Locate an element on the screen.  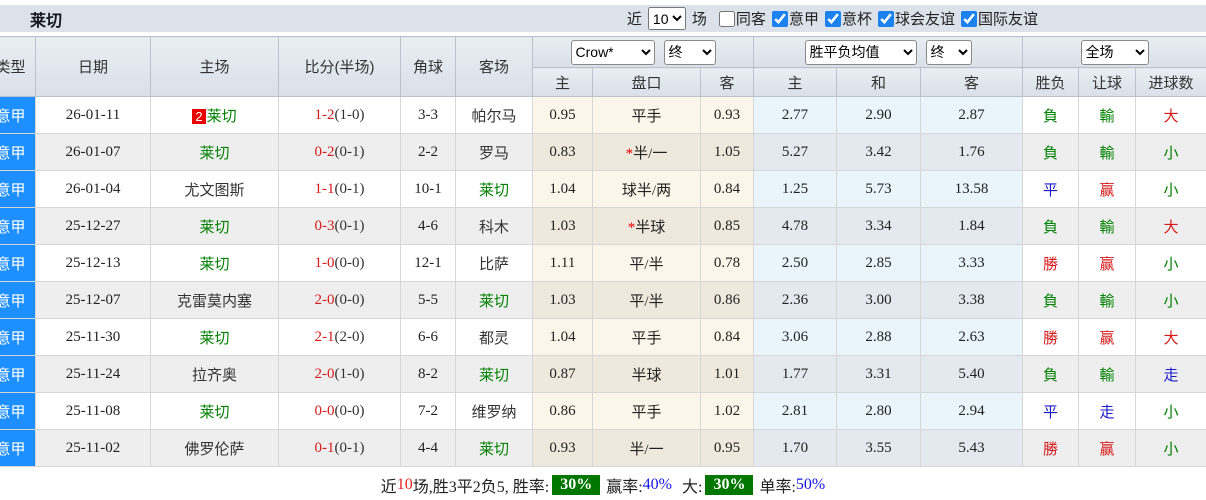
filter-controls: 近 10 场 同客 意甲 意杯 球会友谊 国际友谊 is located at coordinates (832, 18).